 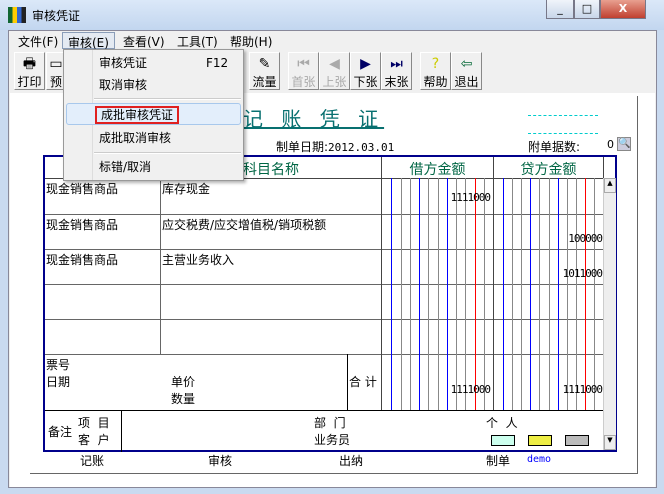 What do you see at coordinates (587, 9) in the screenshot?
I see `maximize-button: □` at bounding box center [587, 9].